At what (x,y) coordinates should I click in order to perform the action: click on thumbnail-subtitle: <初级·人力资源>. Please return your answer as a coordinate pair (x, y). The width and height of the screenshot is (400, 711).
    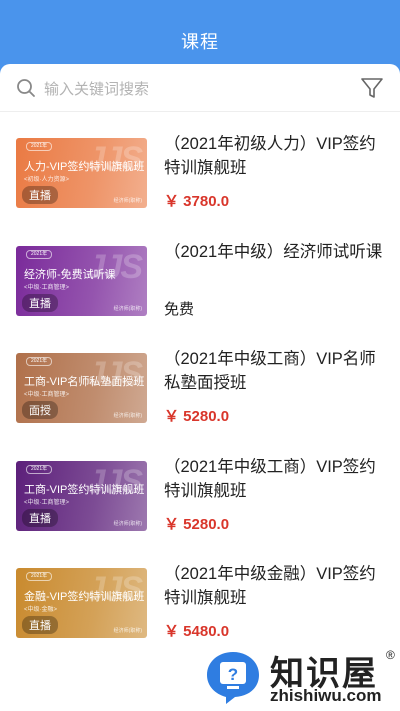
    Looking at the image, I should click on (47, 180).